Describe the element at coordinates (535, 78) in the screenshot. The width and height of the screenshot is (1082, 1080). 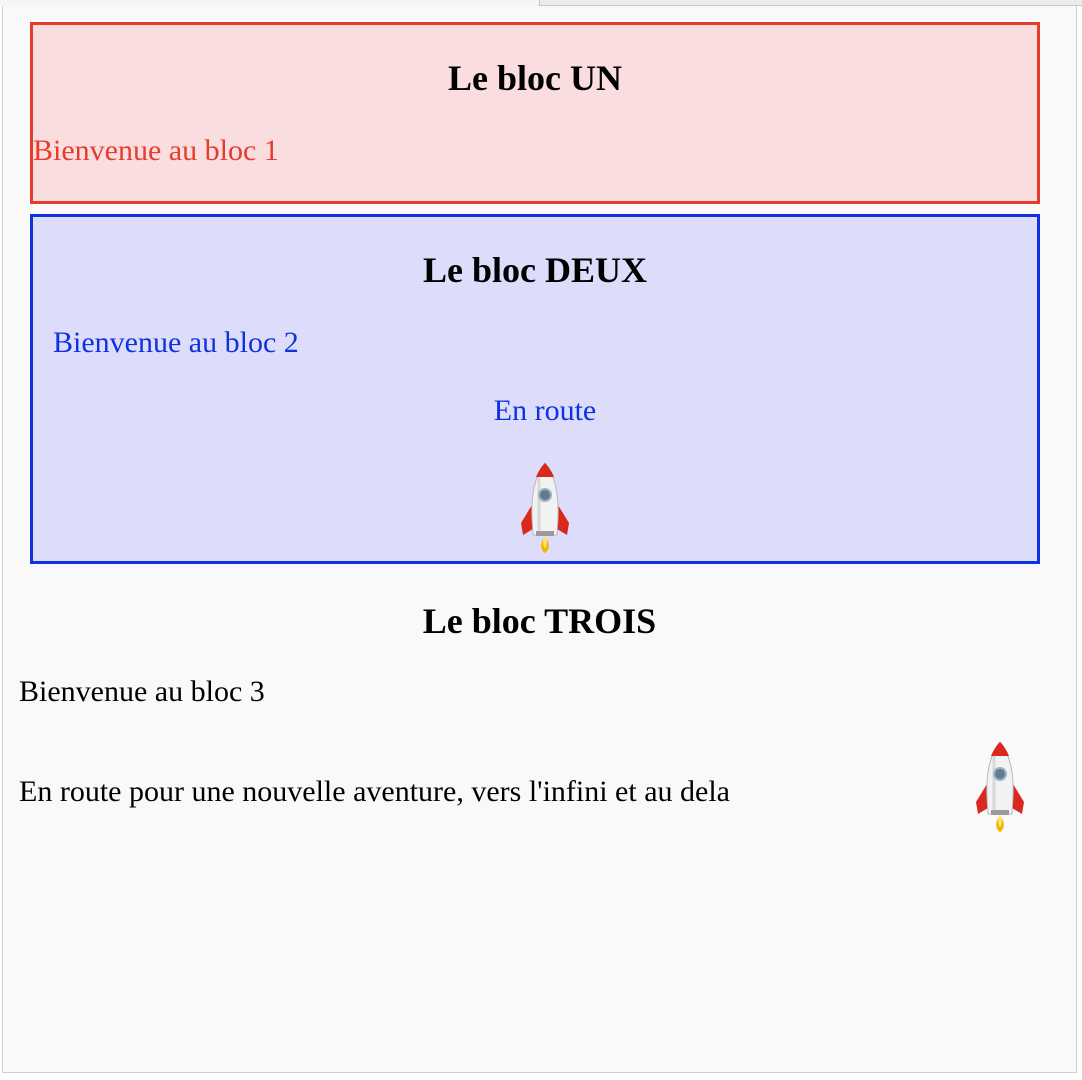
I see `block-one-title: Le bloc UN` at that location.